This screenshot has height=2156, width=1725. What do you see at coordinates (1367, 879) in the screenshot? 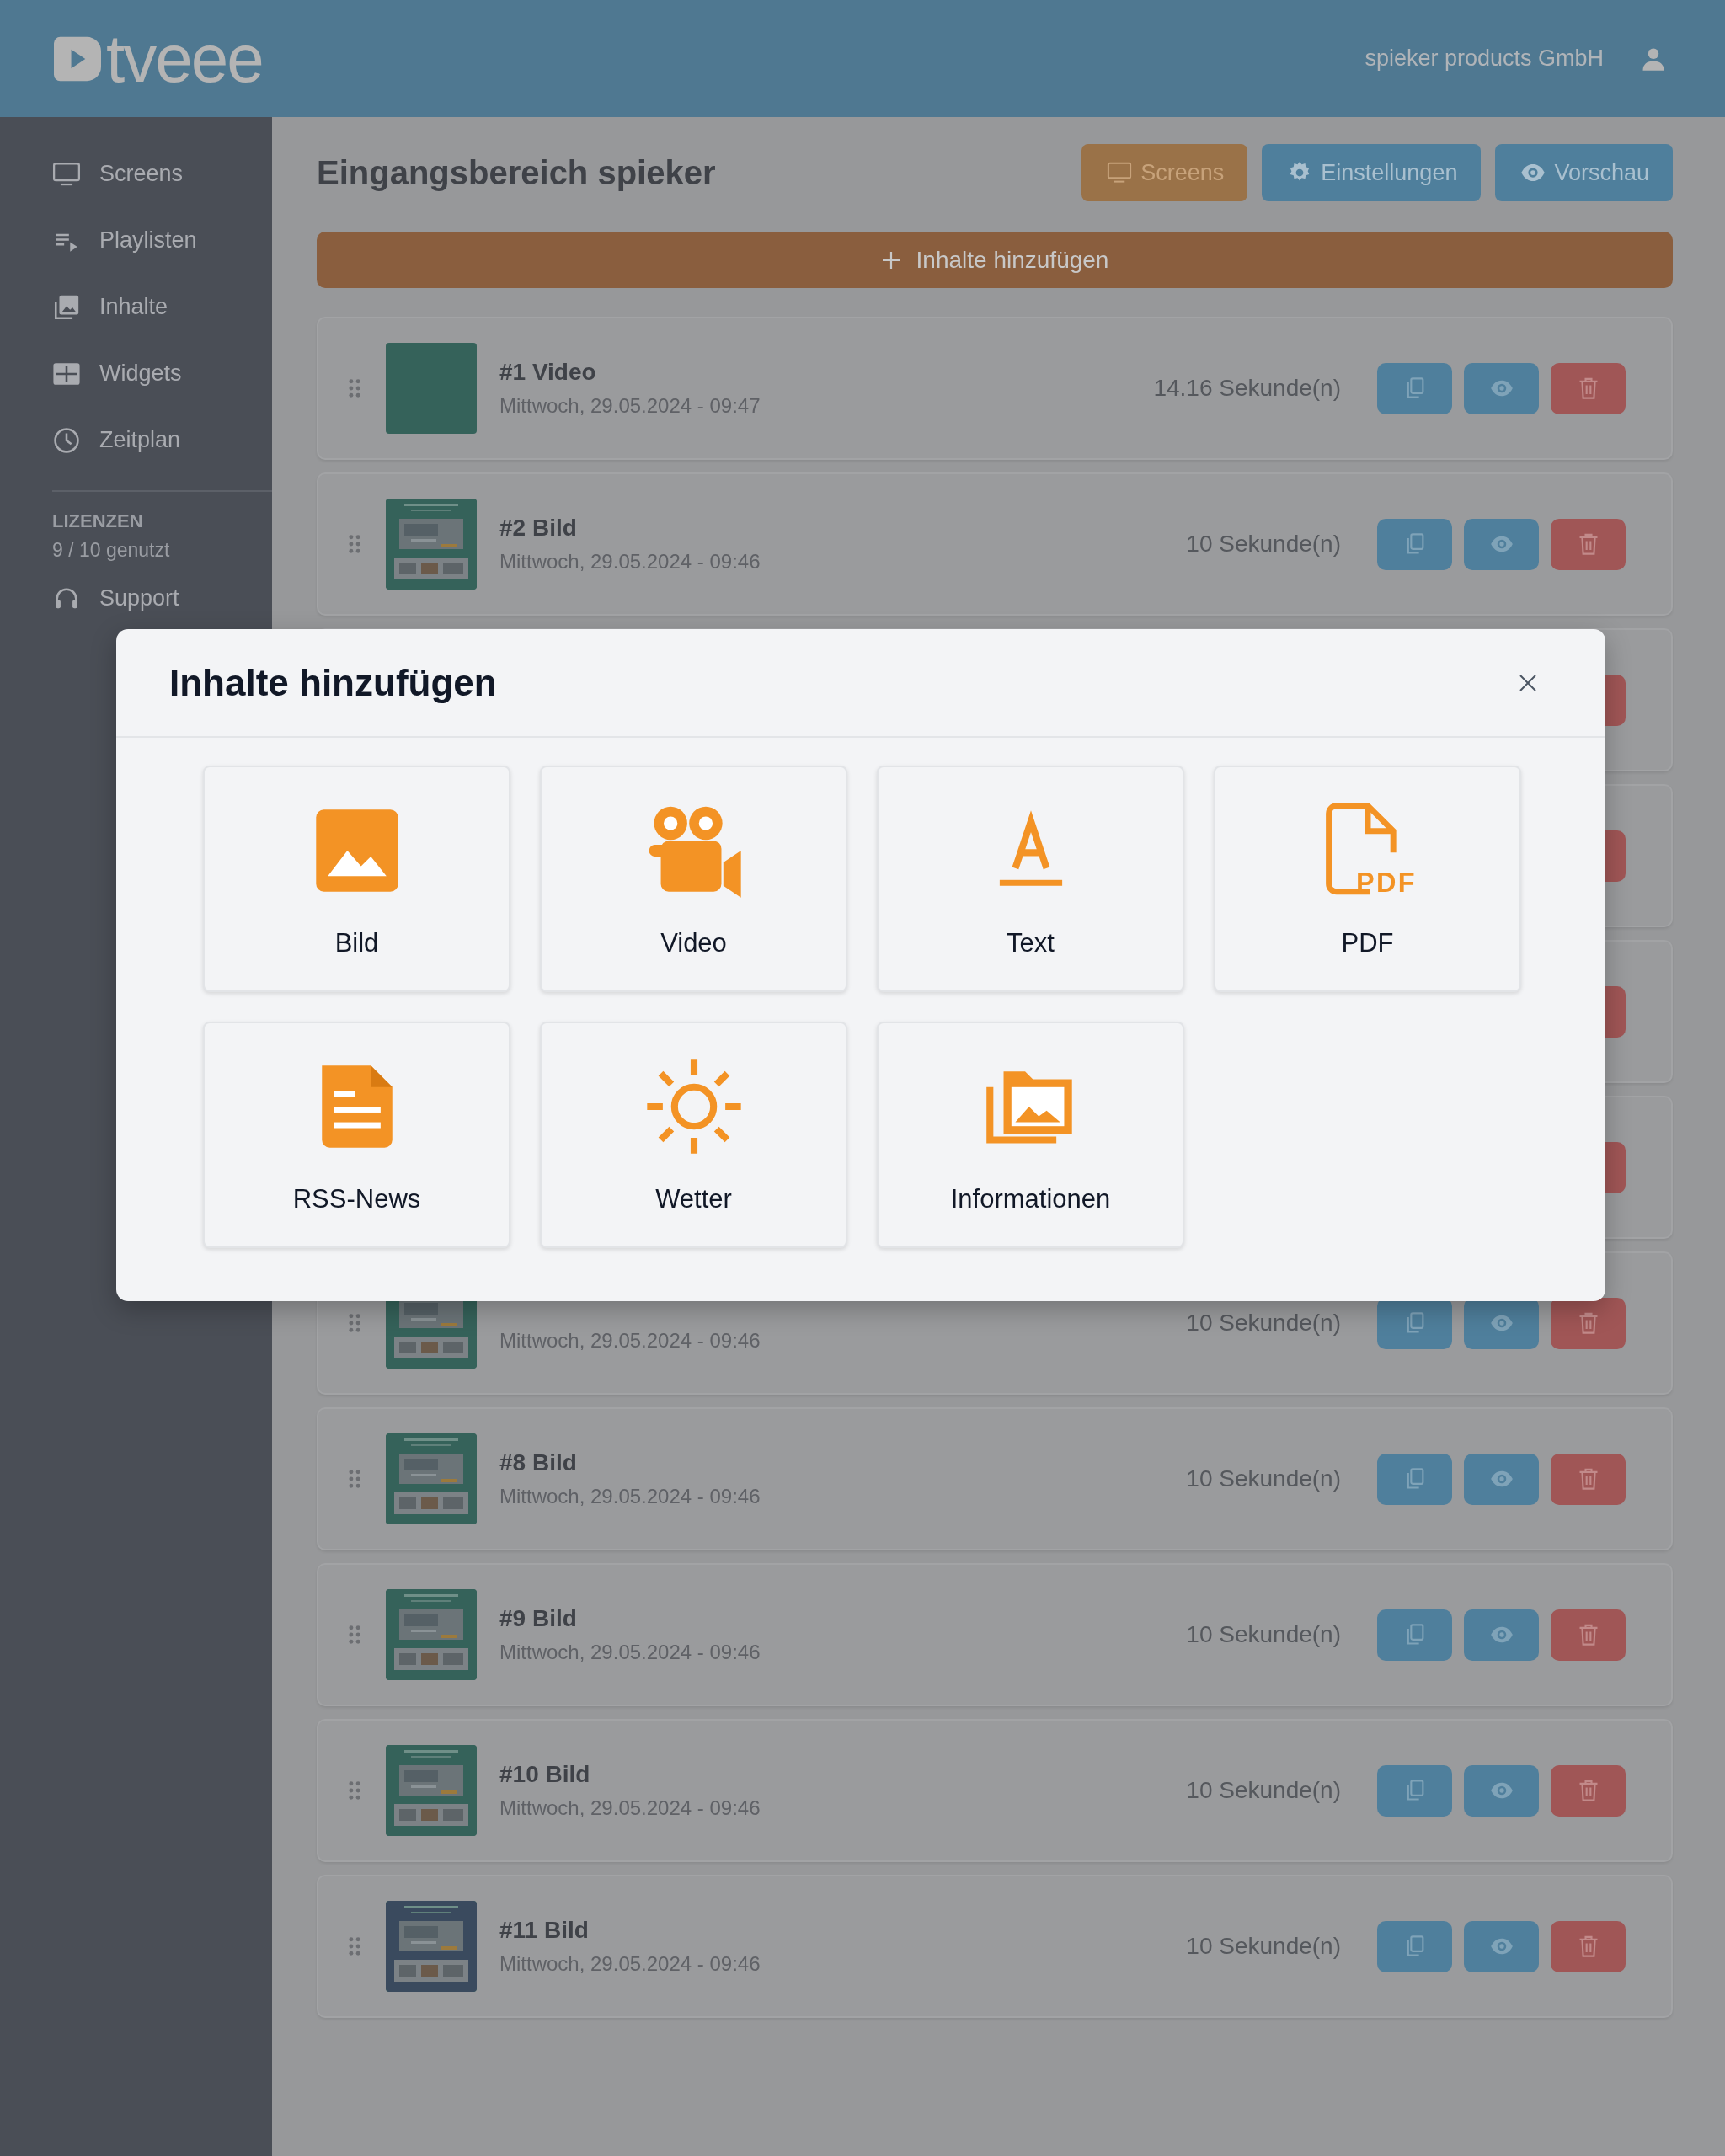
I see `content-type-tile: PDF PDF` at bounding box center [1367, 879].